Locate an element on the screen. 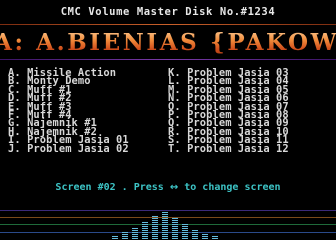 This screenshot has height=240, width=336. scroll-banner-text: A: A.BIENIAS {PAKOWANI is located at coordinates (168, 43).